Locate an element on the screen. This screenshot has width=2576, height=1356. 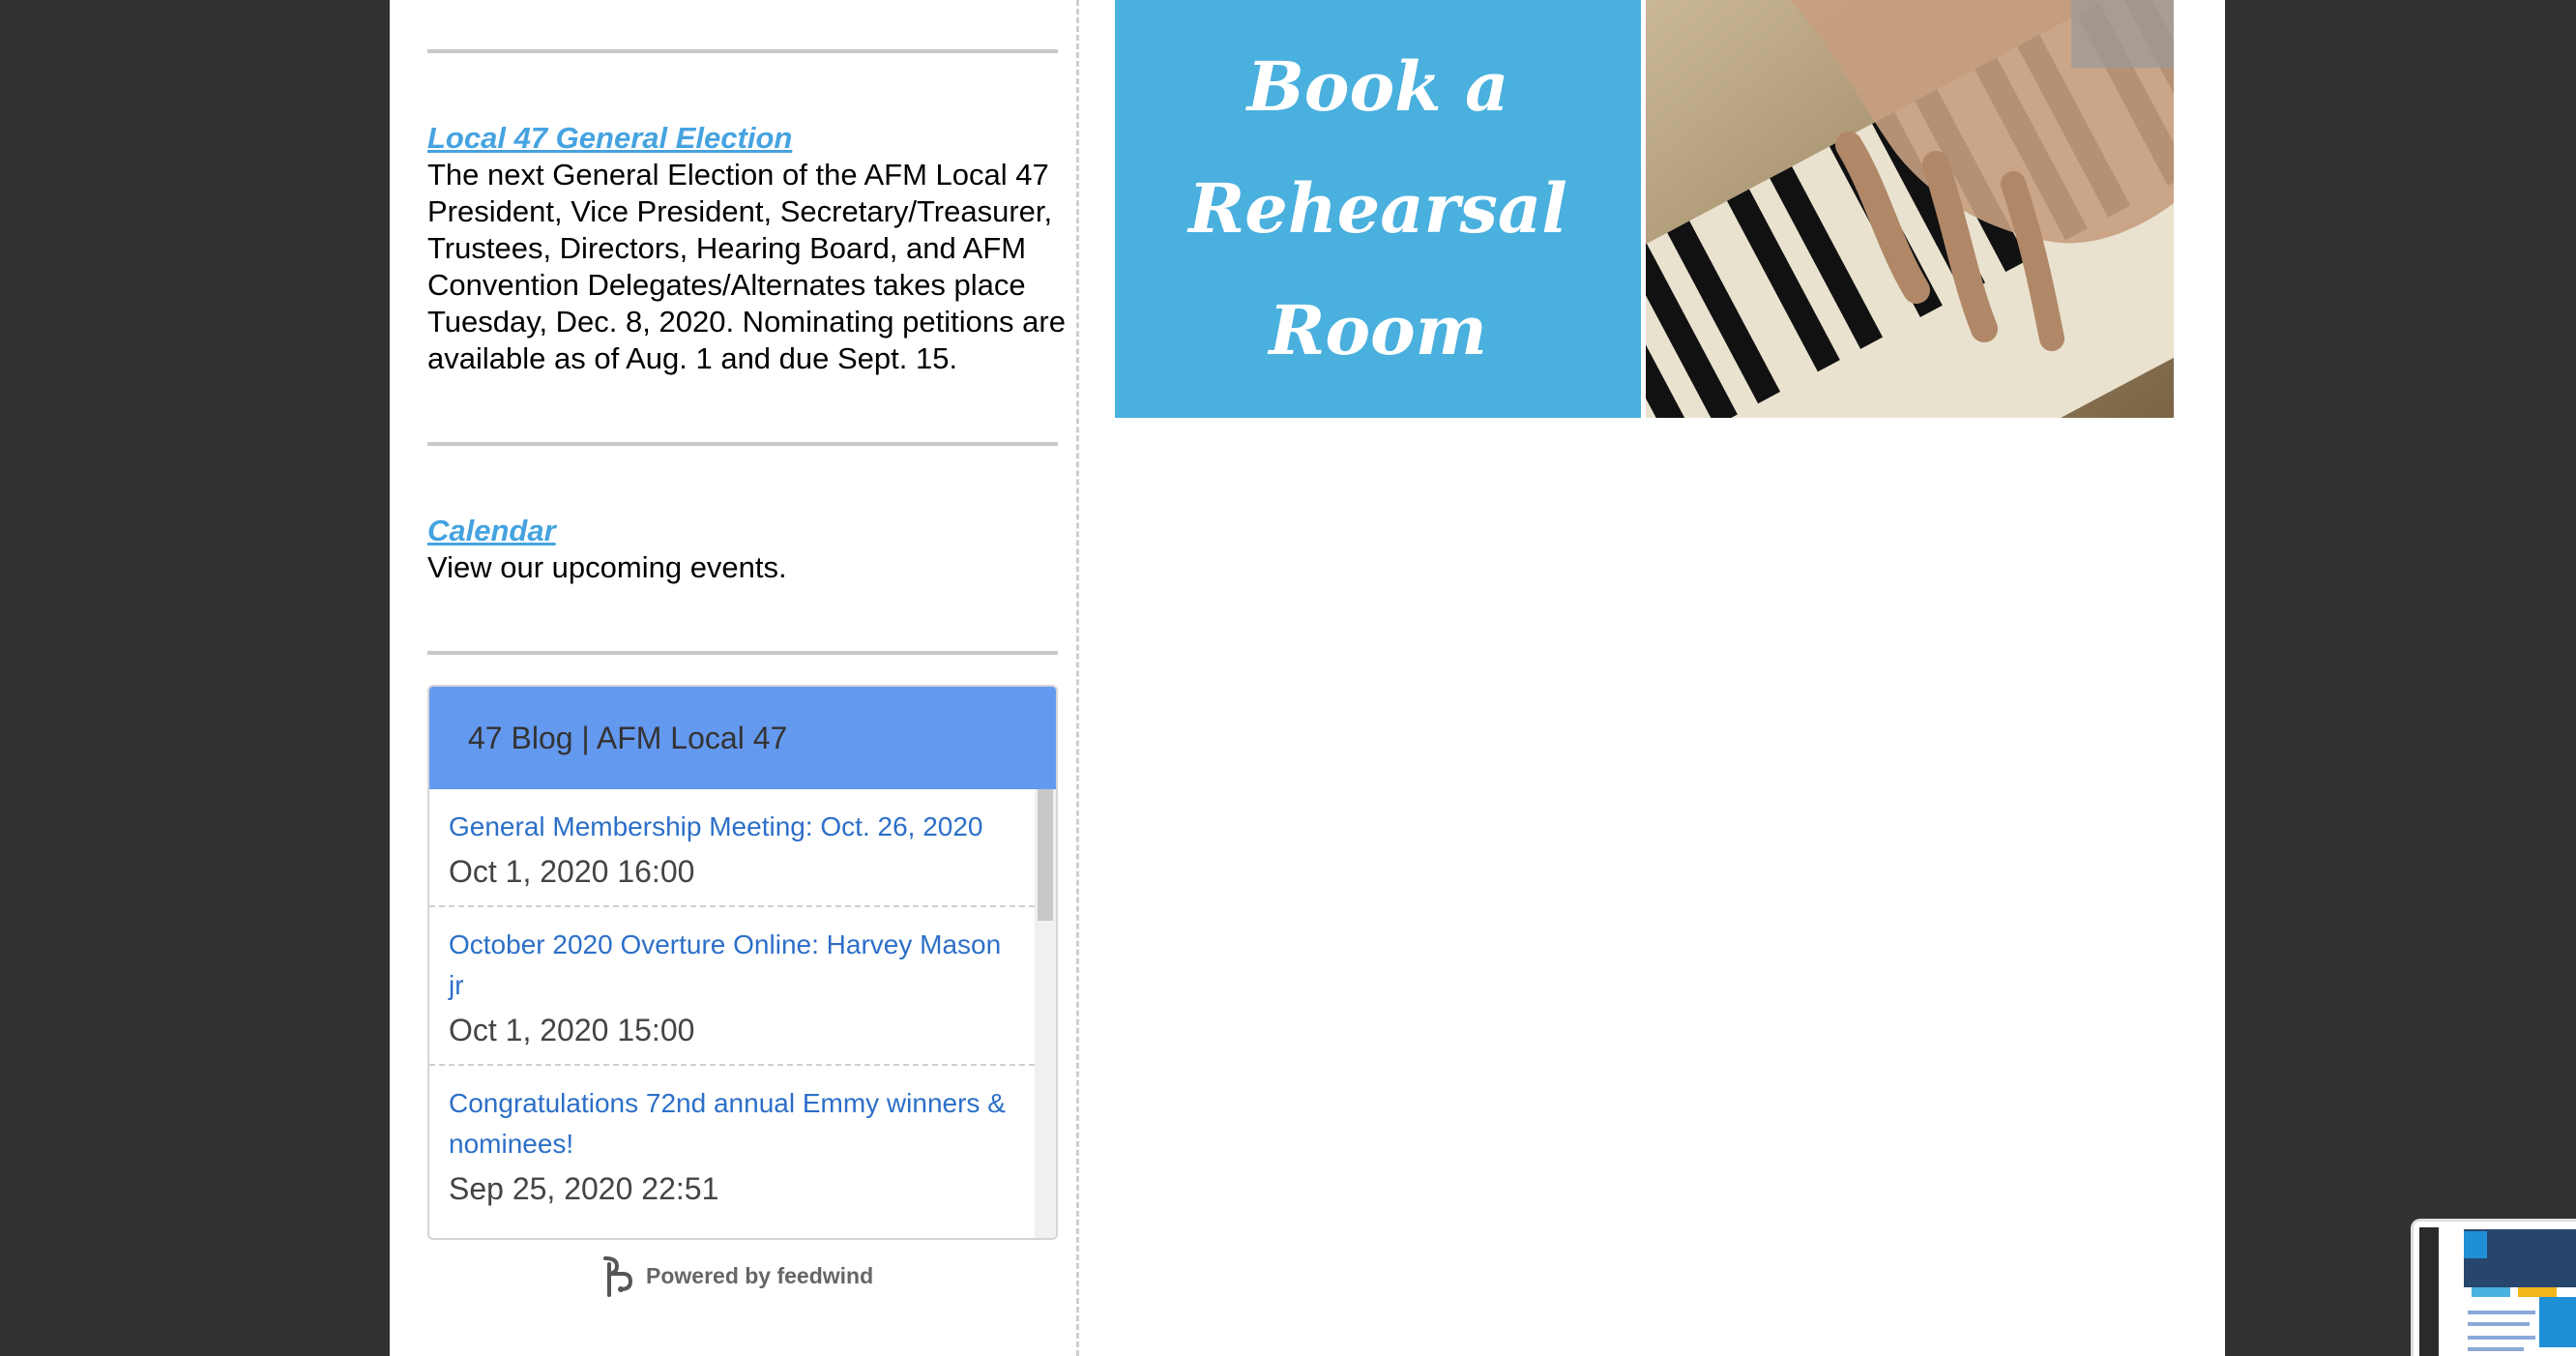
piano-hands-photo is located at coordinates (1910, 209).